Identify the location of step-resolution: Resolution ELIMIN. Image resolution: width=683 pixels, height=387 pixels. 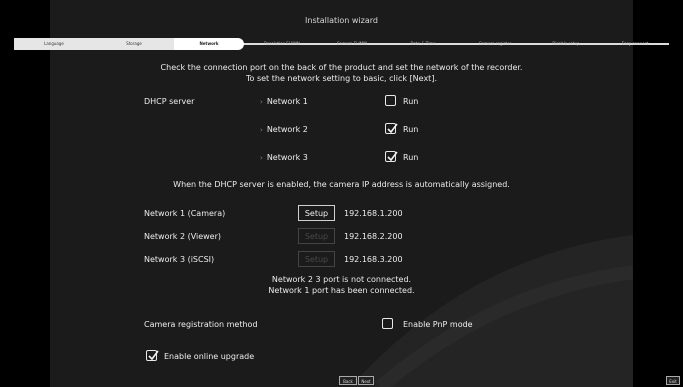
(282, 44).